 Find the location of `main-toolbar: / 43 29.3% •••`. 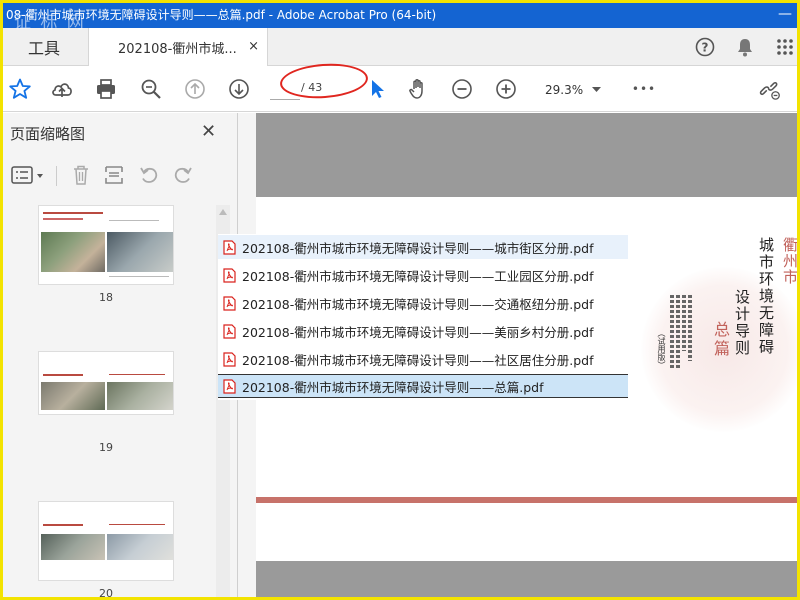

main-toolbar: / 43 29.3% ••• is located at coordinates (400, 89).